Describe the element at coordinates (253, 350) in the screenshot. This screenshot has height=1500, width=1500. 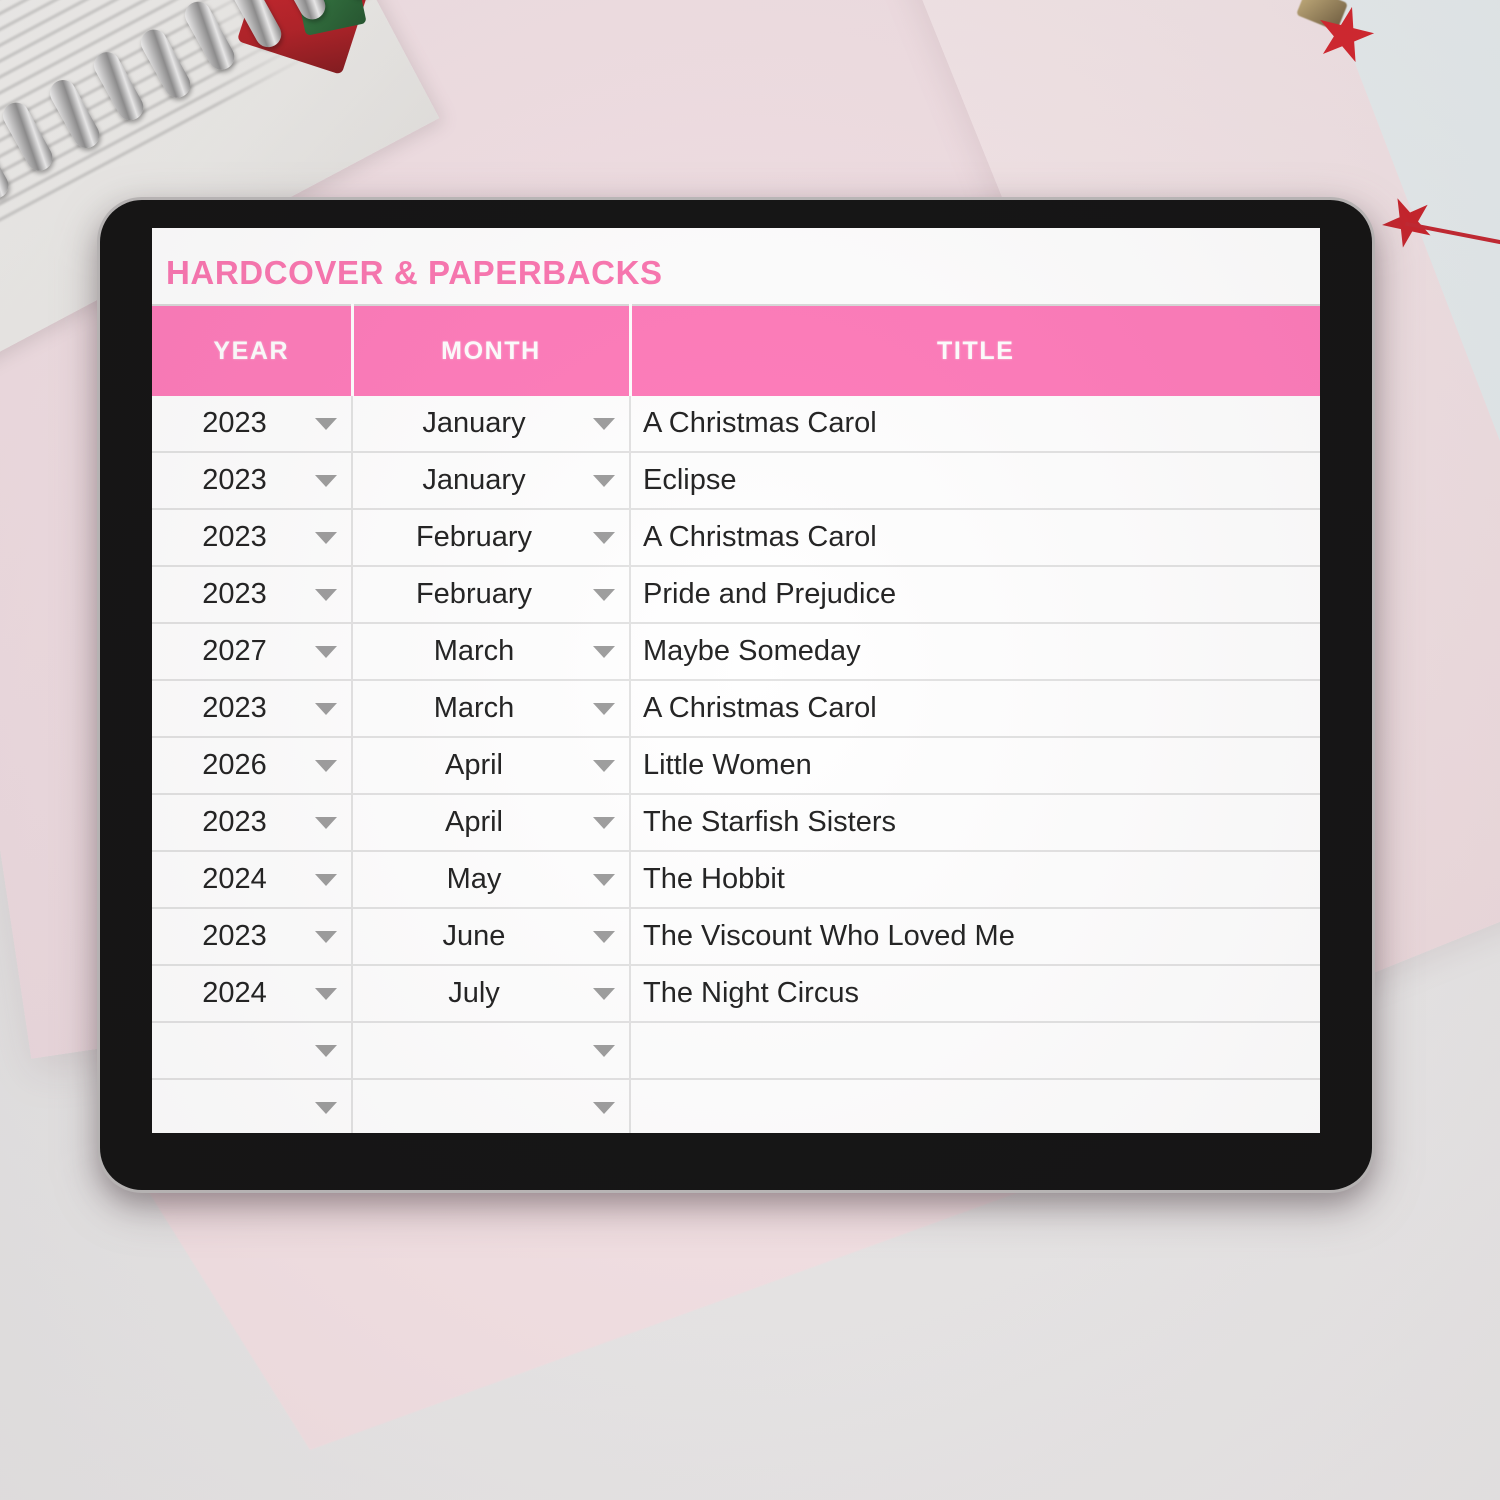
I see `column-header-year: YEAR` at that location.